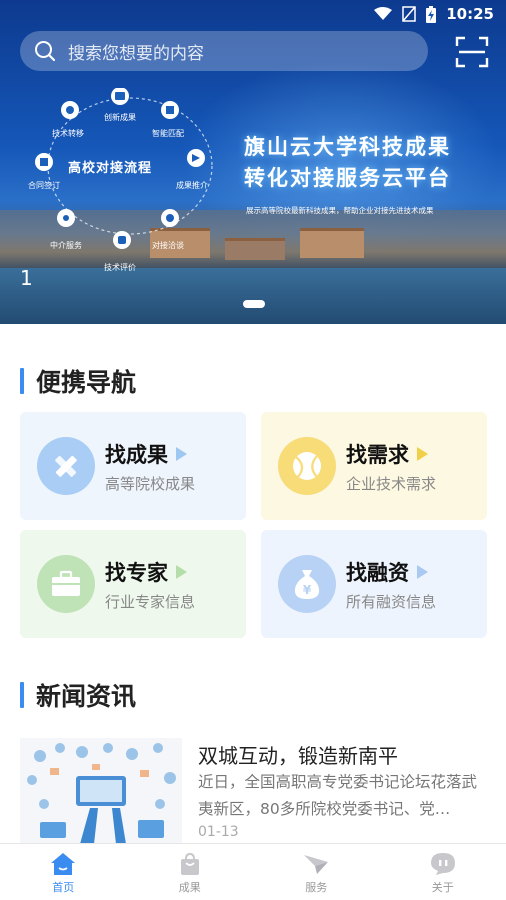  Describe the element at coordinates (63, 864) in the screenshot. I see `home-icon` at that location.